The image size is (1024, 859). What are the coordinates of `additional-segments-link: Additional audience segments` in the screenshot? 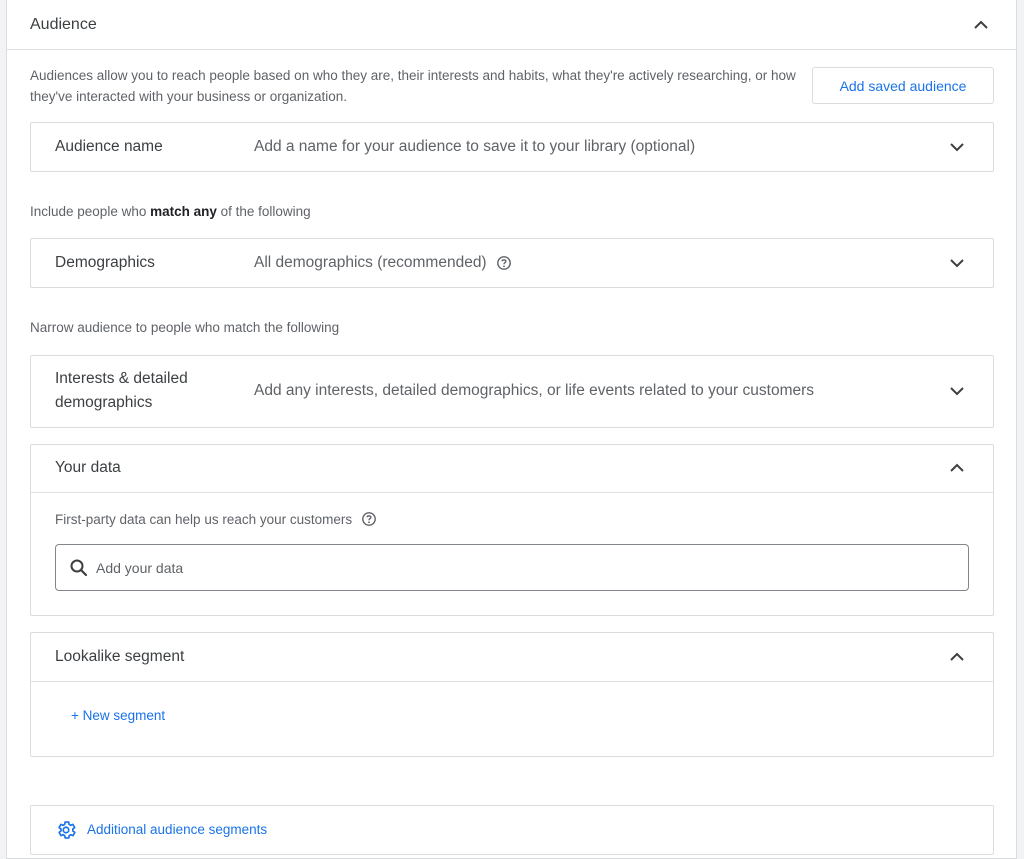 It's located at (177, 829).